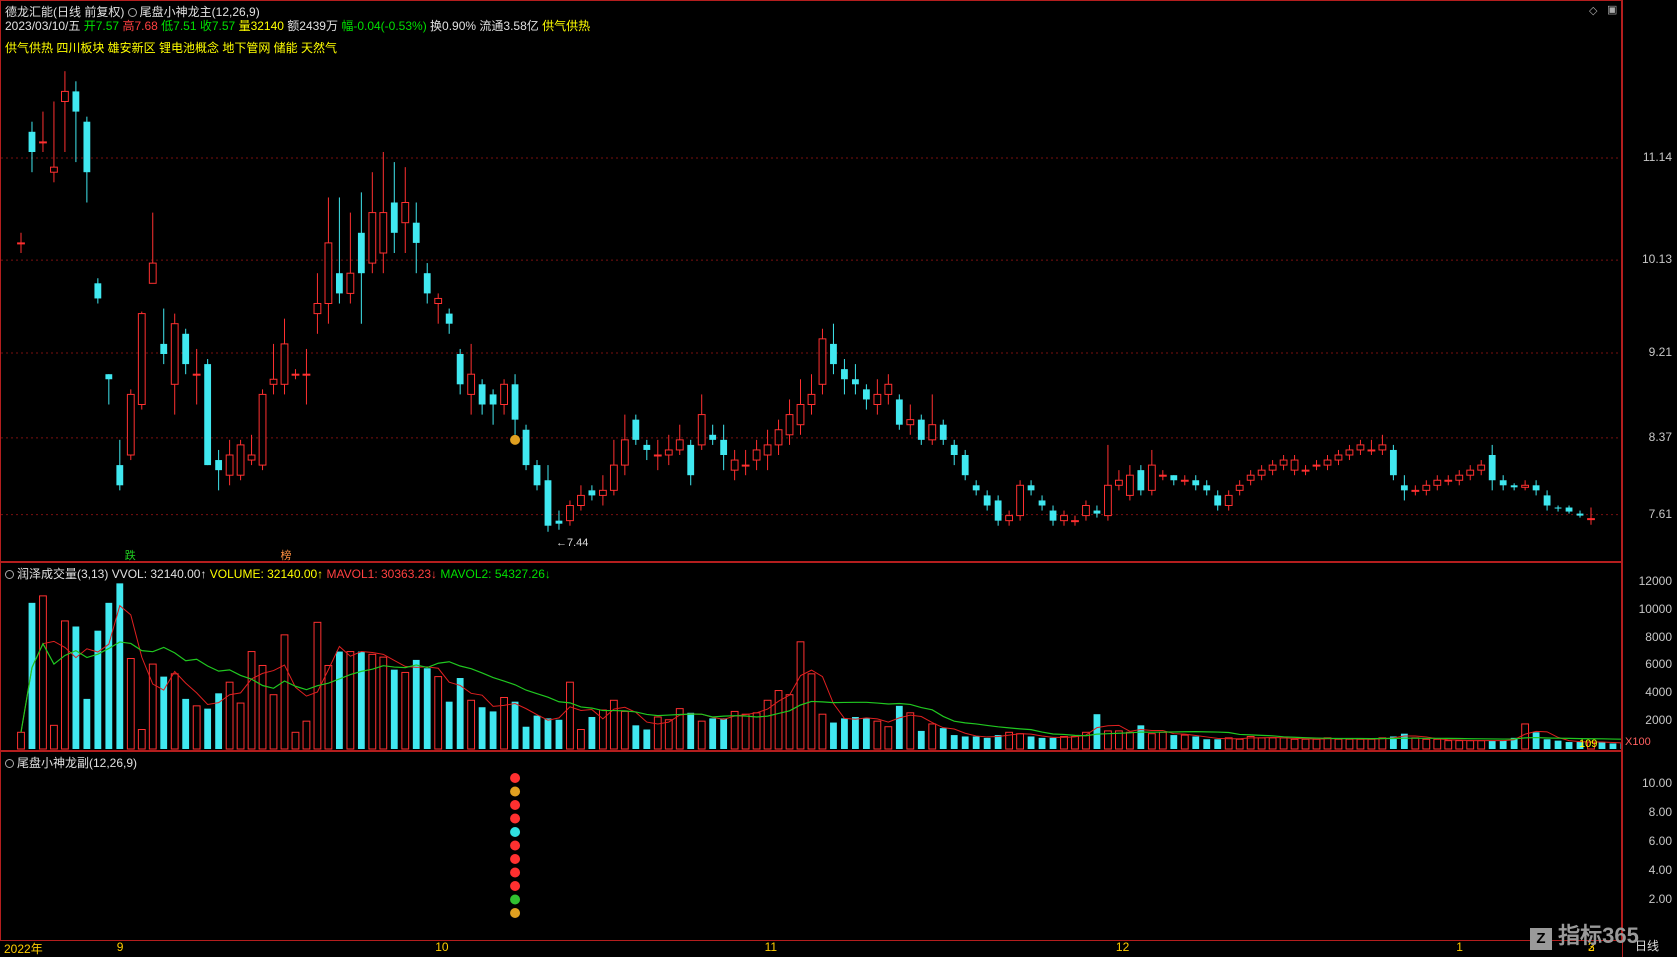 The width and height of the screenshot is (1677, 957). Describe the element at coordinates (1584, 934) in the screenshot. I see `brand-watermark: Z 指标365` at that location.